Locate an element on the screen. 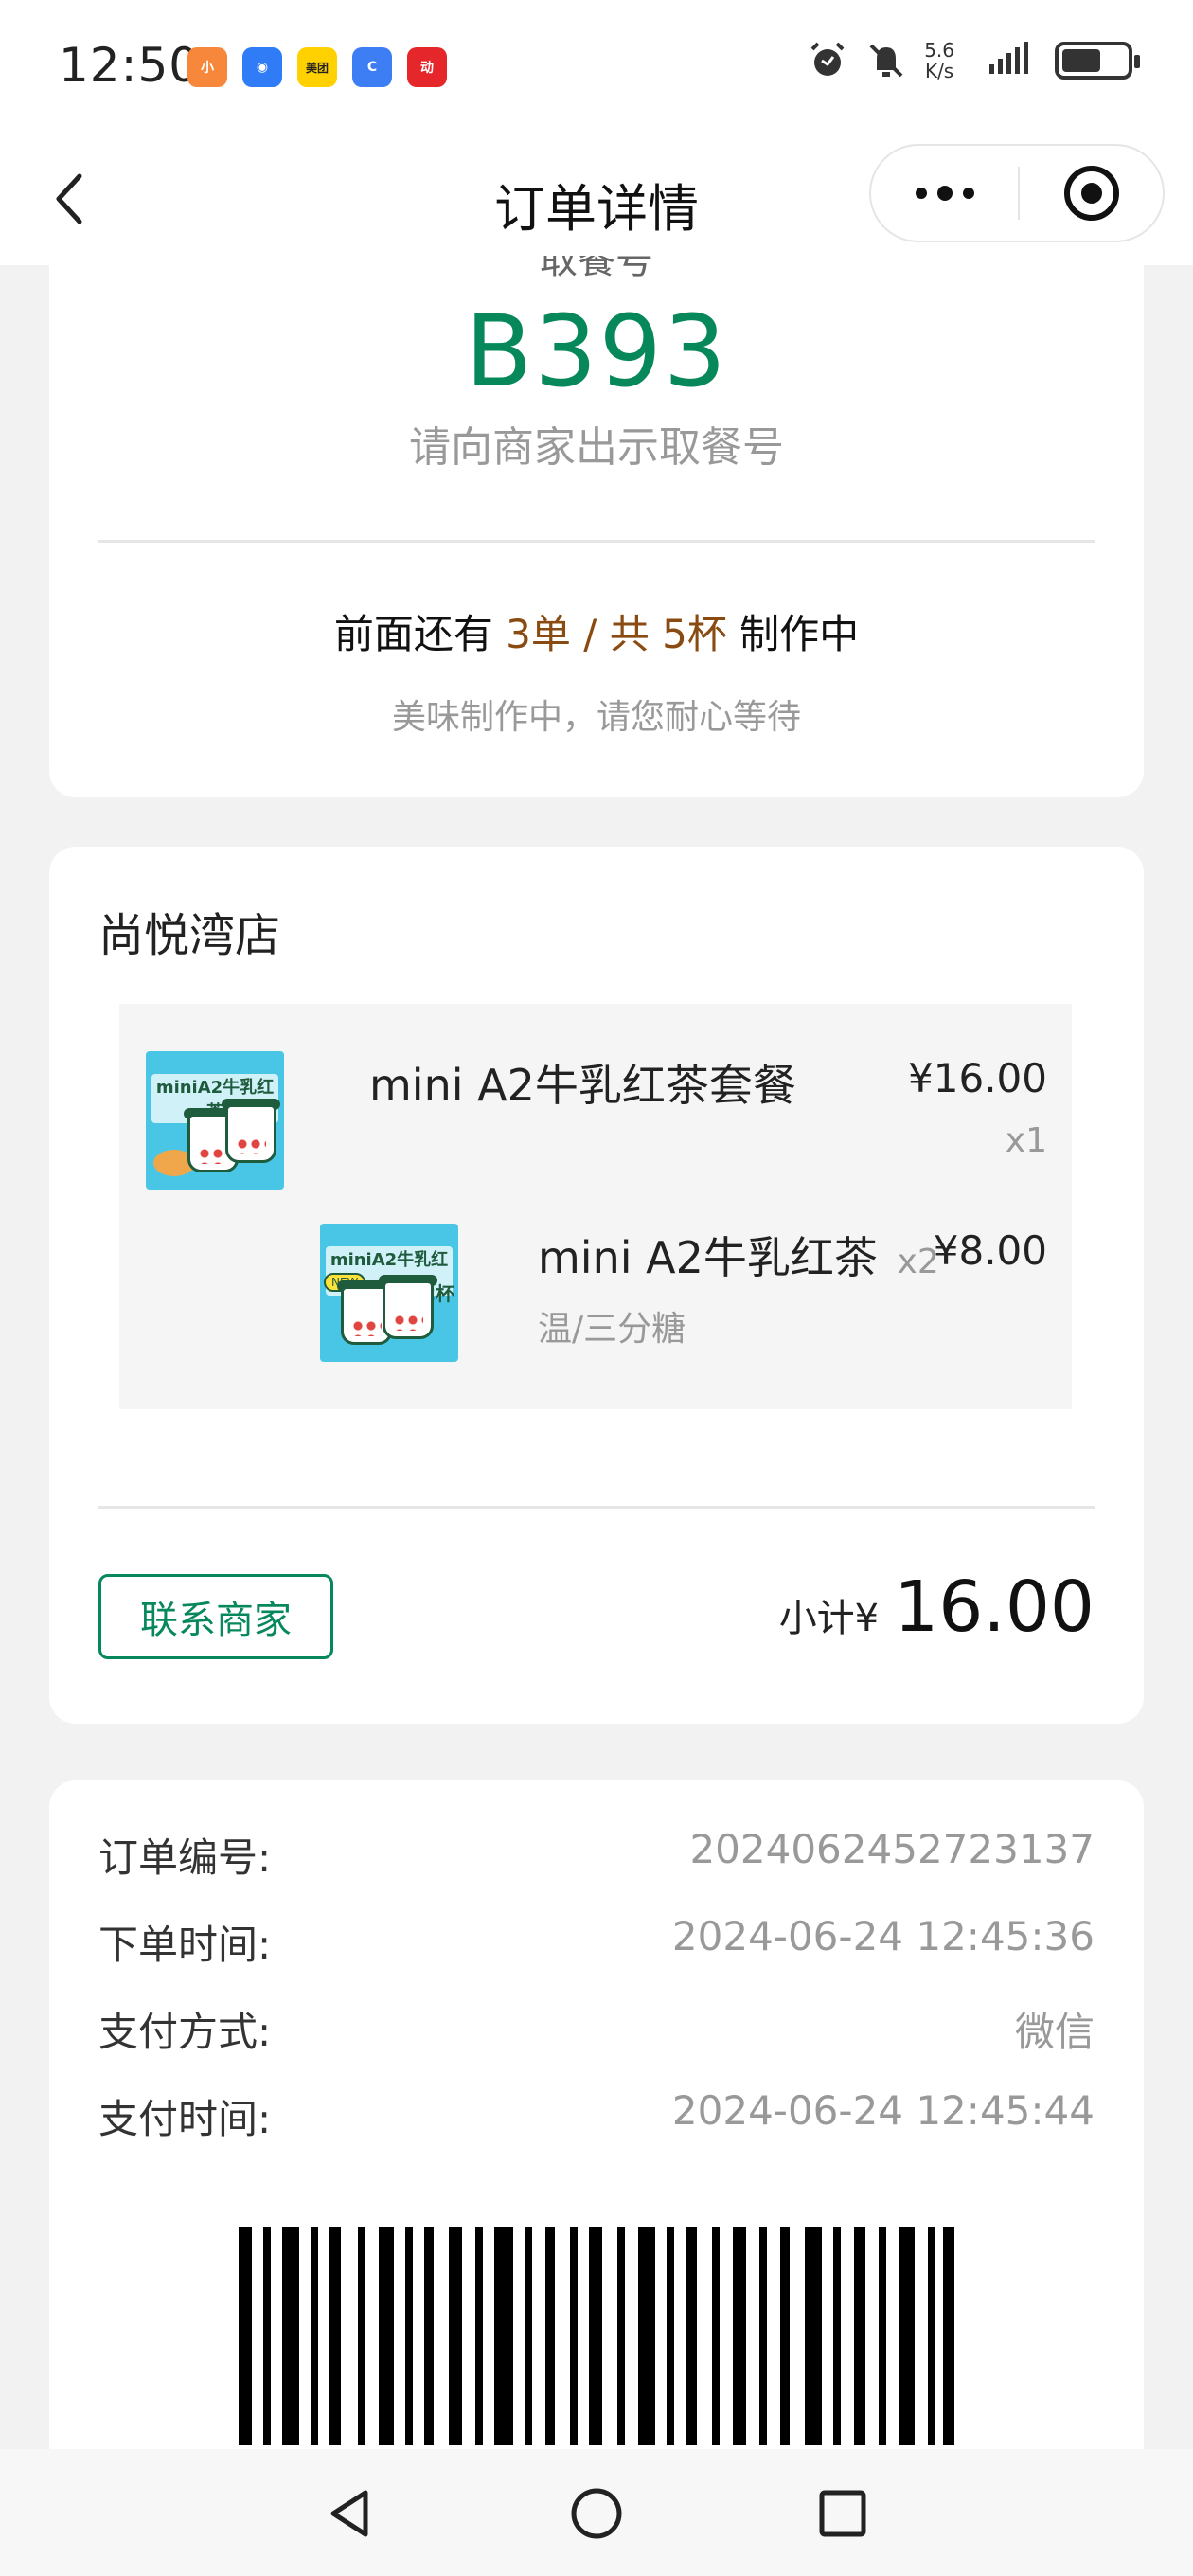 This screenshot has width=1193, height=2576. notification-icons: 小 ◉ 美团 C 动 is located at coordinates (317, 67).